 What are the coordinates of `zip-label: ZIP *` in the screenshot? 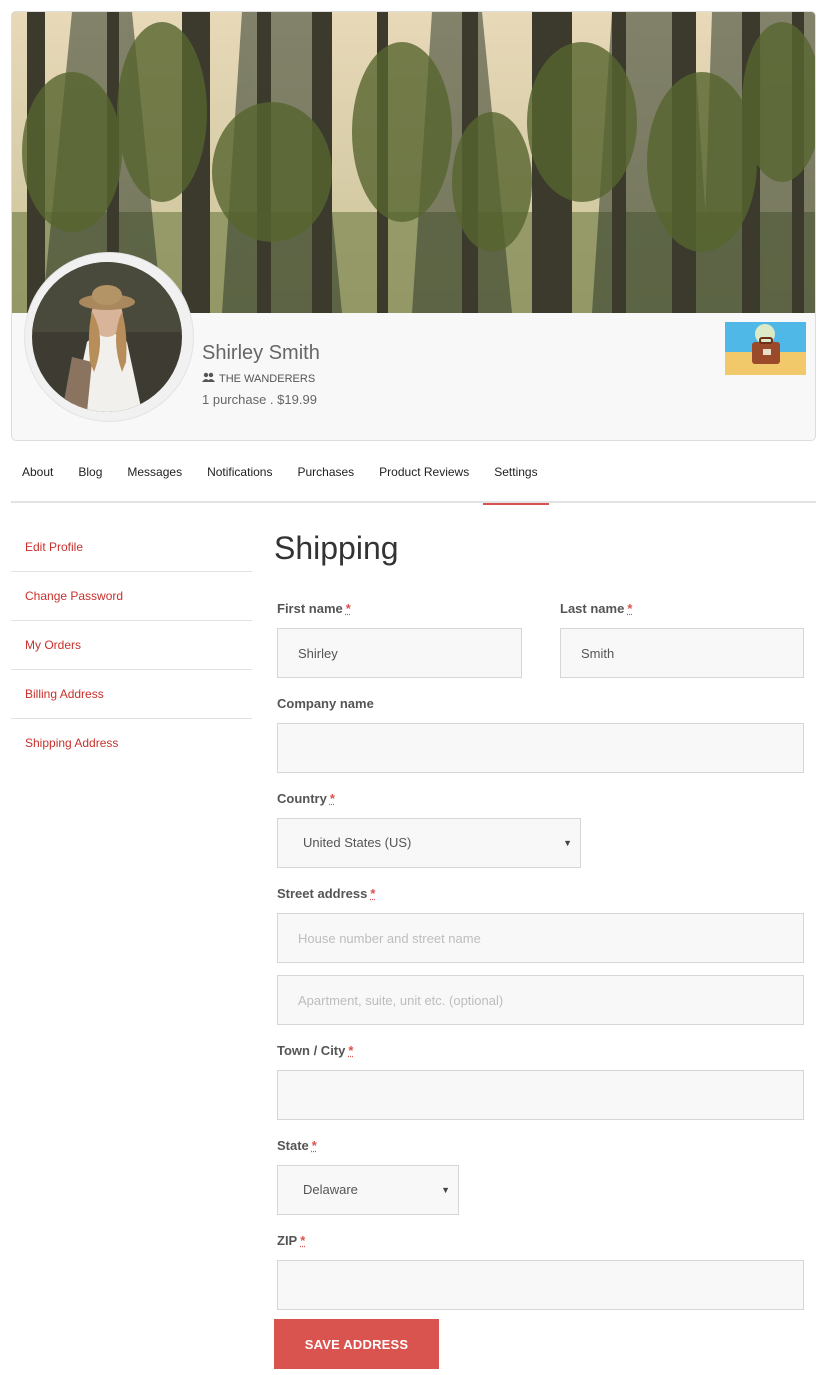 It's located at (291, 1240).